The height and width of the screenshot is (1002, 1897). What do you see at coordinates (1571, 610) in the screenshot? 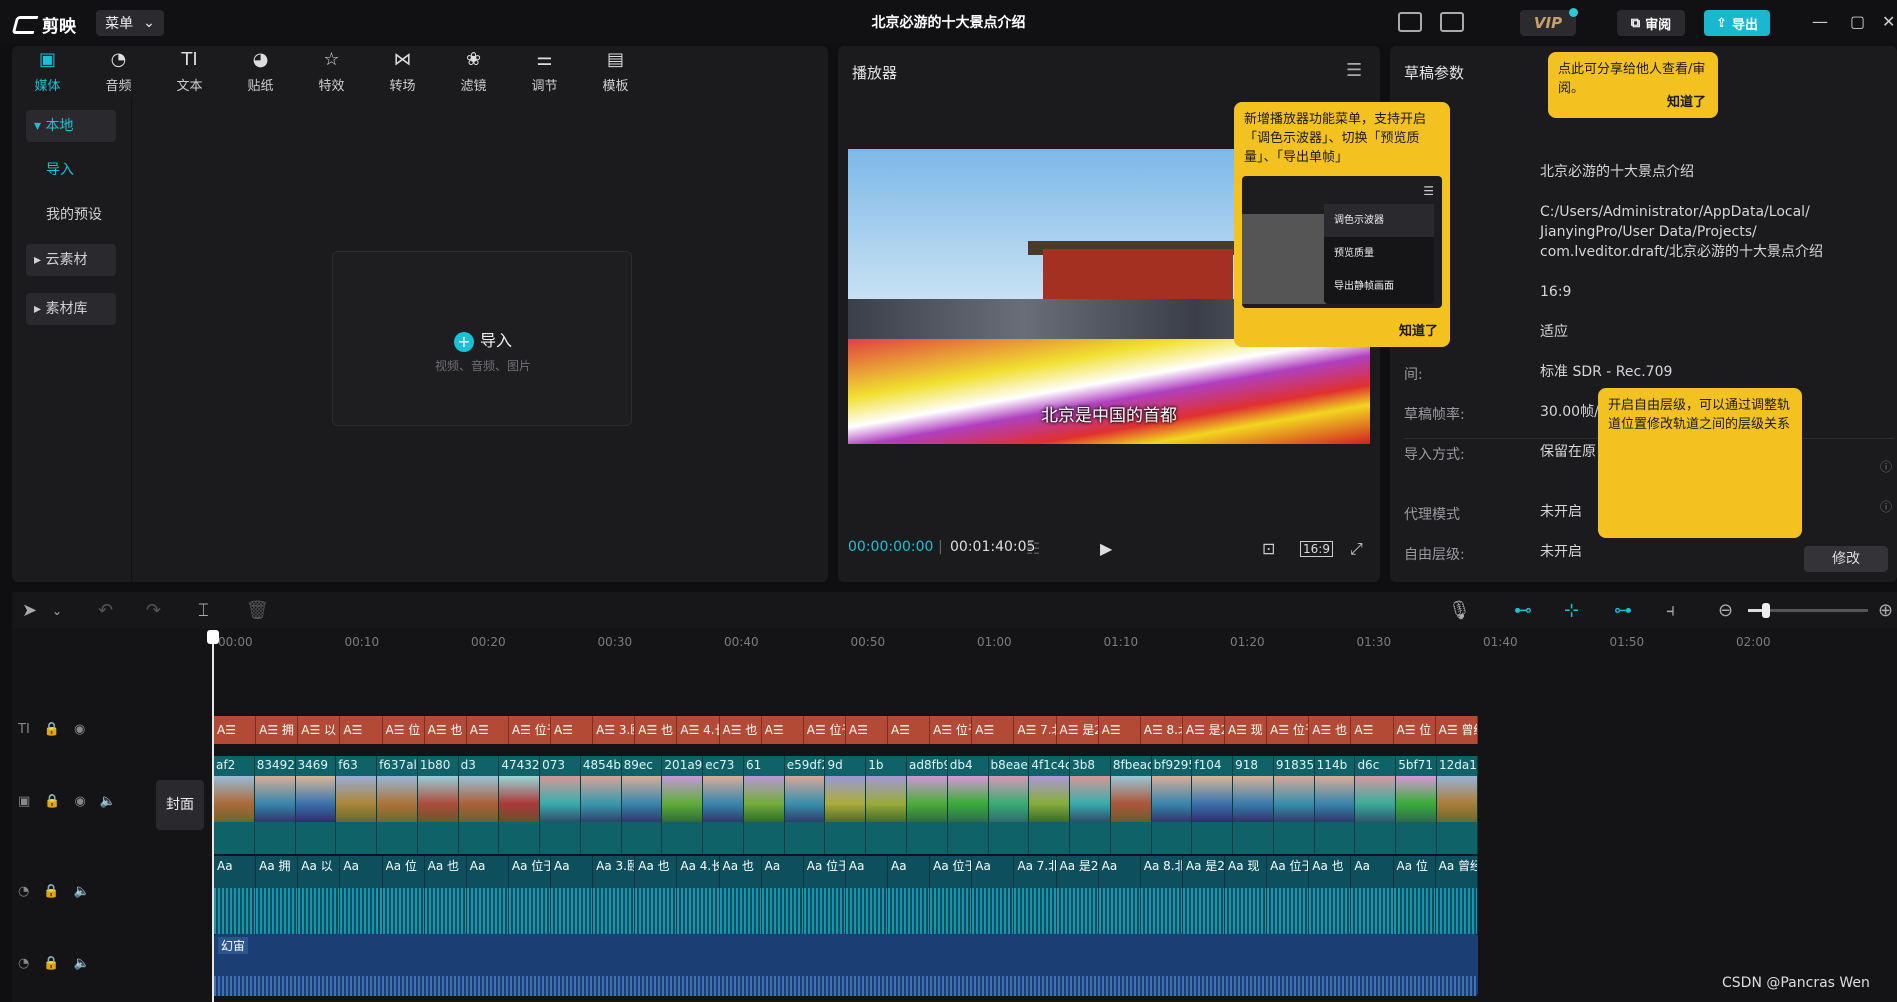
I see `magnet-icon: ⊹` at bounding box center [1571, 610].